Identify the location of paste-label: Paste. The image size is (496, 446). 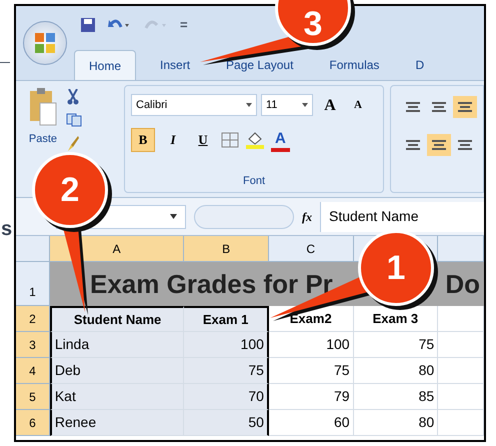
(43, 139).